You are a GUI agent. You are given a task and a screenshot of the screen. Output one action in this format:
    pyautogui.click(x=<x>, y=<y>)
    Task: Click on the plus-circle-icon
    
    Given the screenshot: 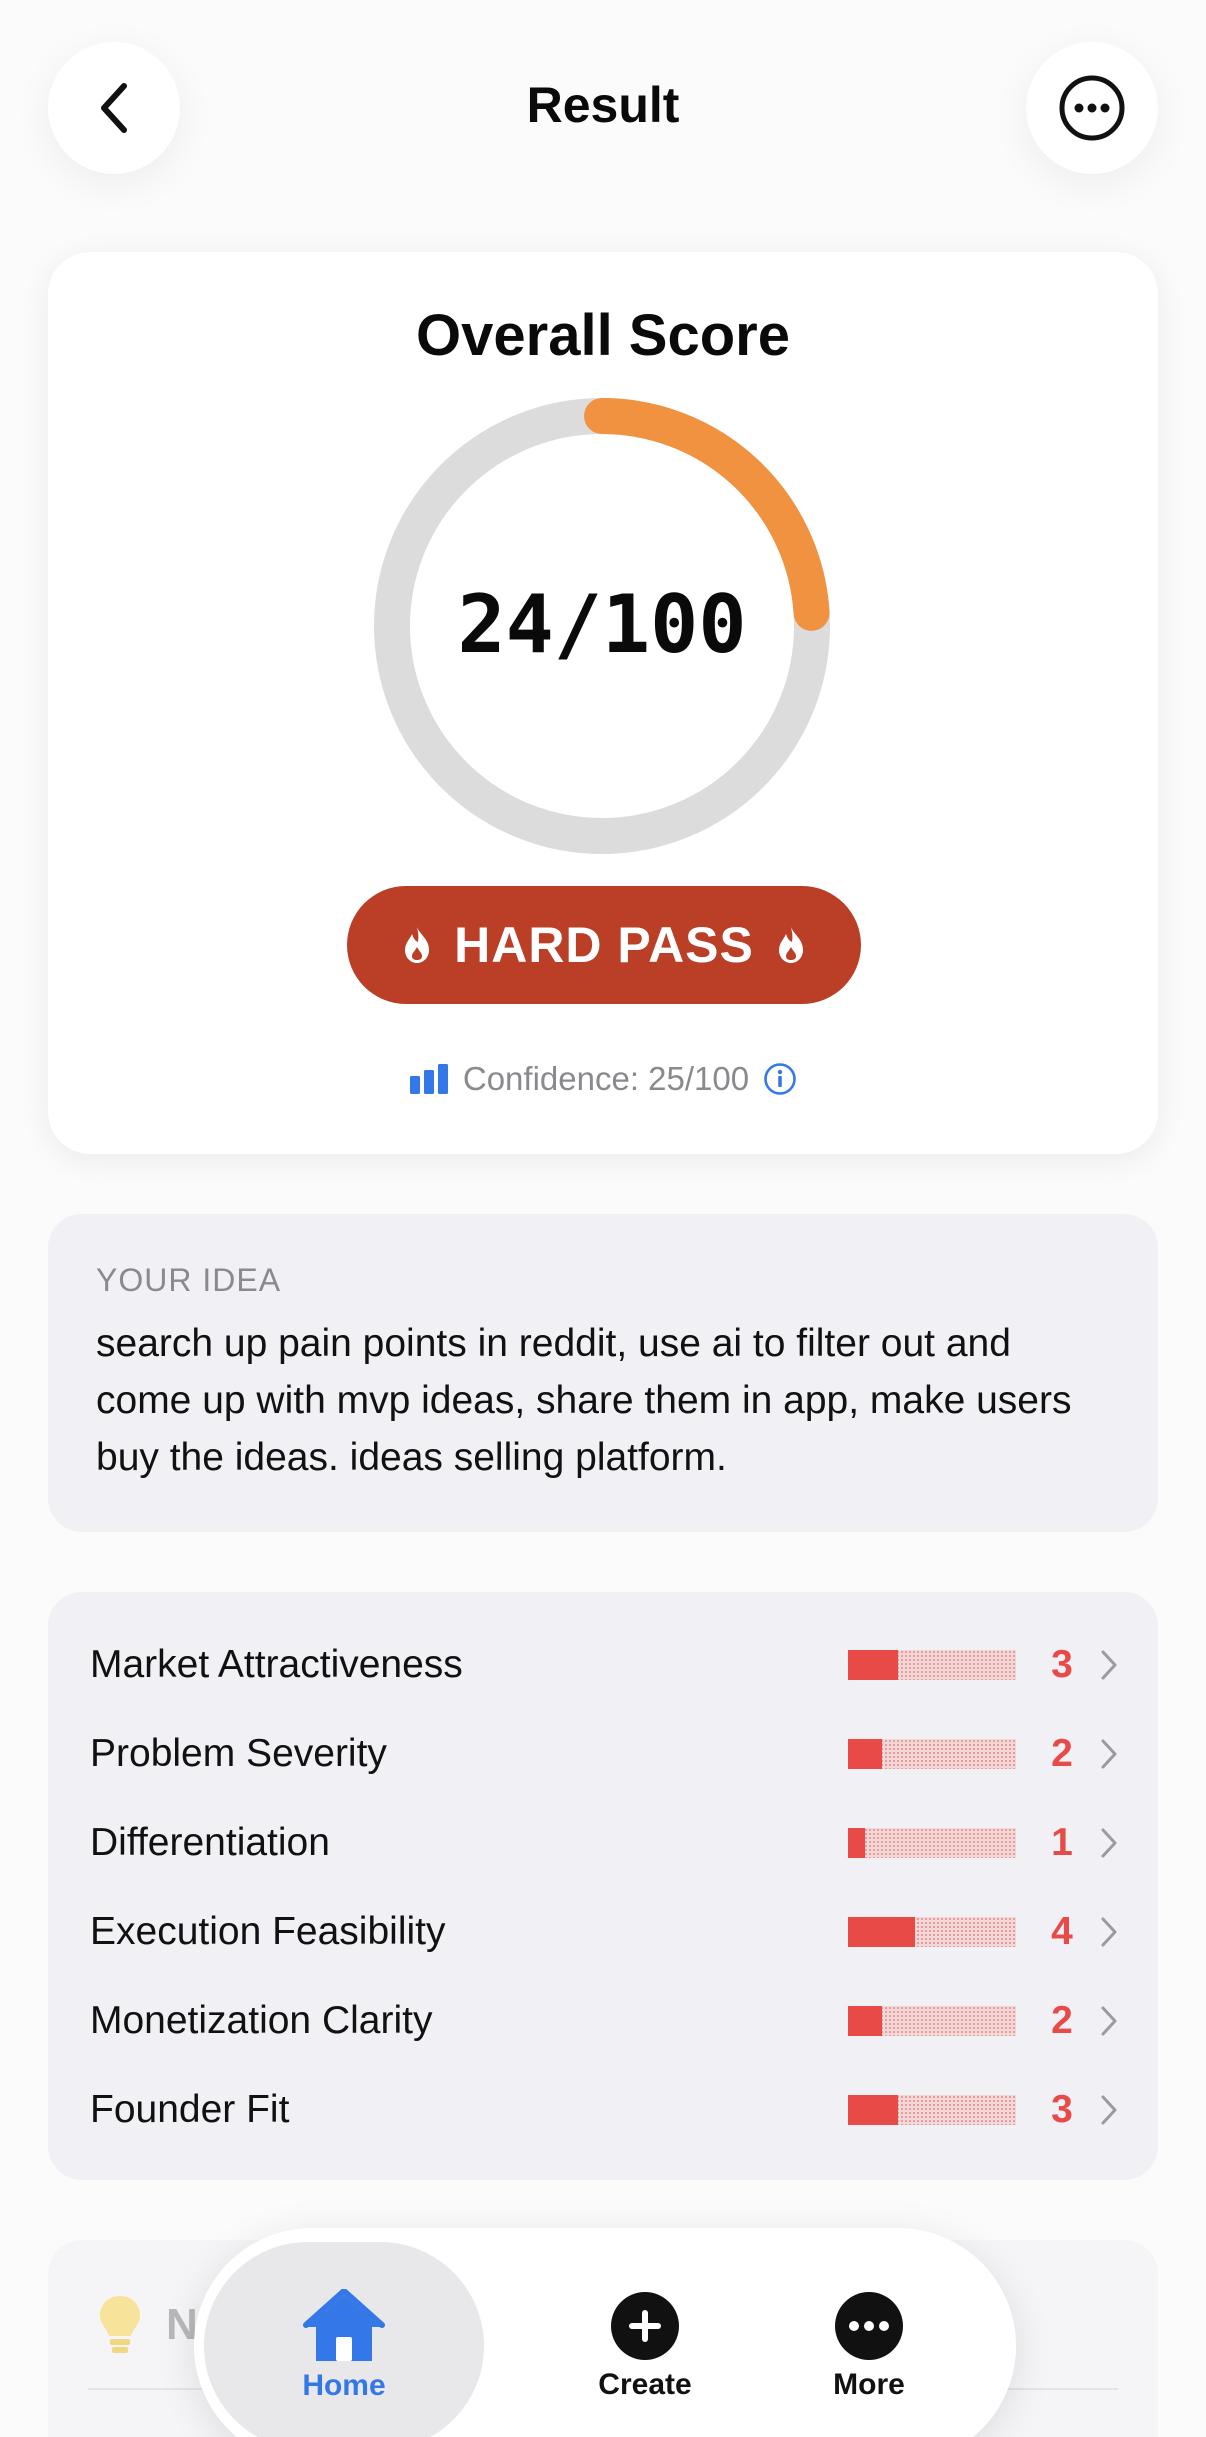 What is the action you would take?
    pyautogui.click(x=645, y=2326)
    